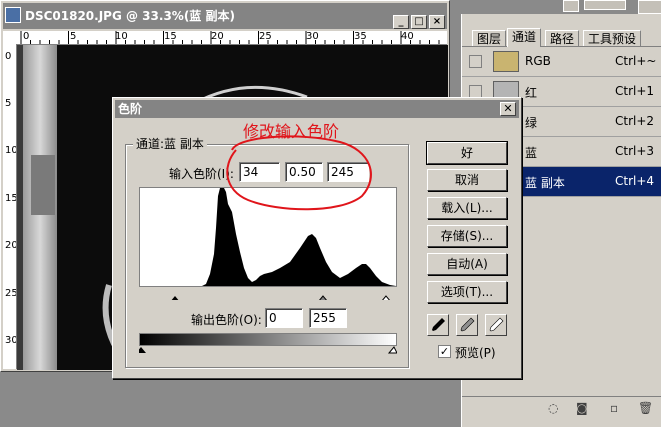 Image resolution: width=661 pixels, height=427 pixels. Describe the element at coordinates (444, 351) in the screenshot. I see `preview-checkbox: ✓` at that location.